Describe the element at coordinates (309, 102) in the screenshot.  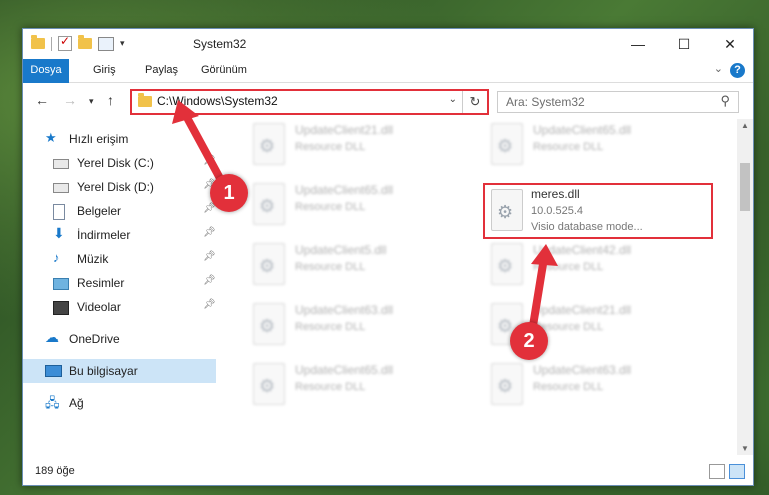
I see `address-bar: C:\Windows\System32 ⌄ ↻` at that location.